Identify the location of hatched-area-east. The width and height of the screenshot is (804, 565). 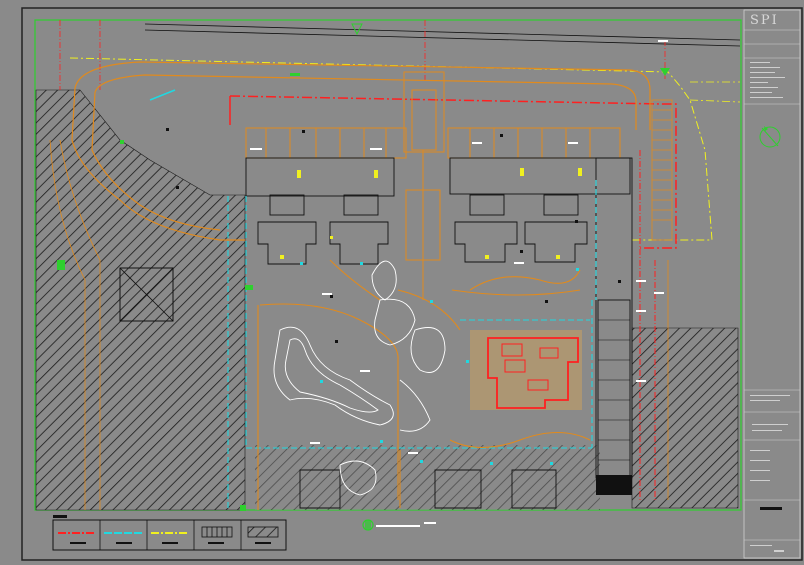
(685, 418).